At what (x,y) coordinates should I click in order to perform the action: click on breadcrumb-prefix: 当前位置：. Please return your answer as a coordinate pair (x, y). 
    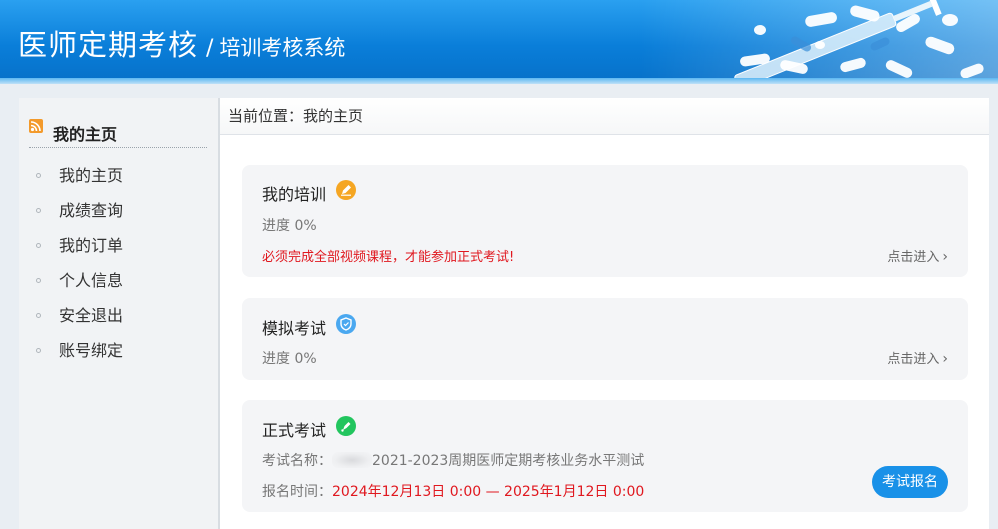
    Looking at the image, I should click on (266, 116).